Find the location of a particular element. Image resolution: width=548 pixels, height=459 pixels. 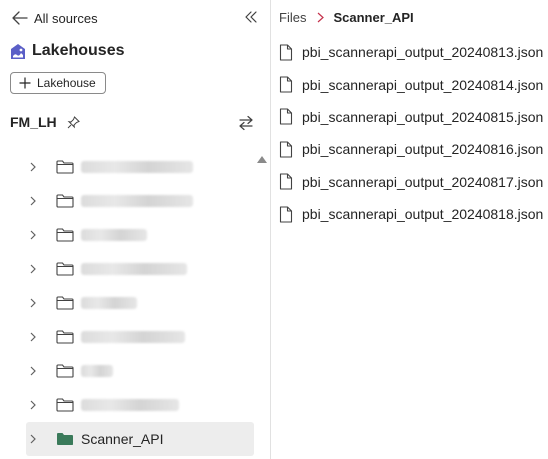

file-name: pbi_scannerapi_output_20240815.json is located at coordinates (423, 116).